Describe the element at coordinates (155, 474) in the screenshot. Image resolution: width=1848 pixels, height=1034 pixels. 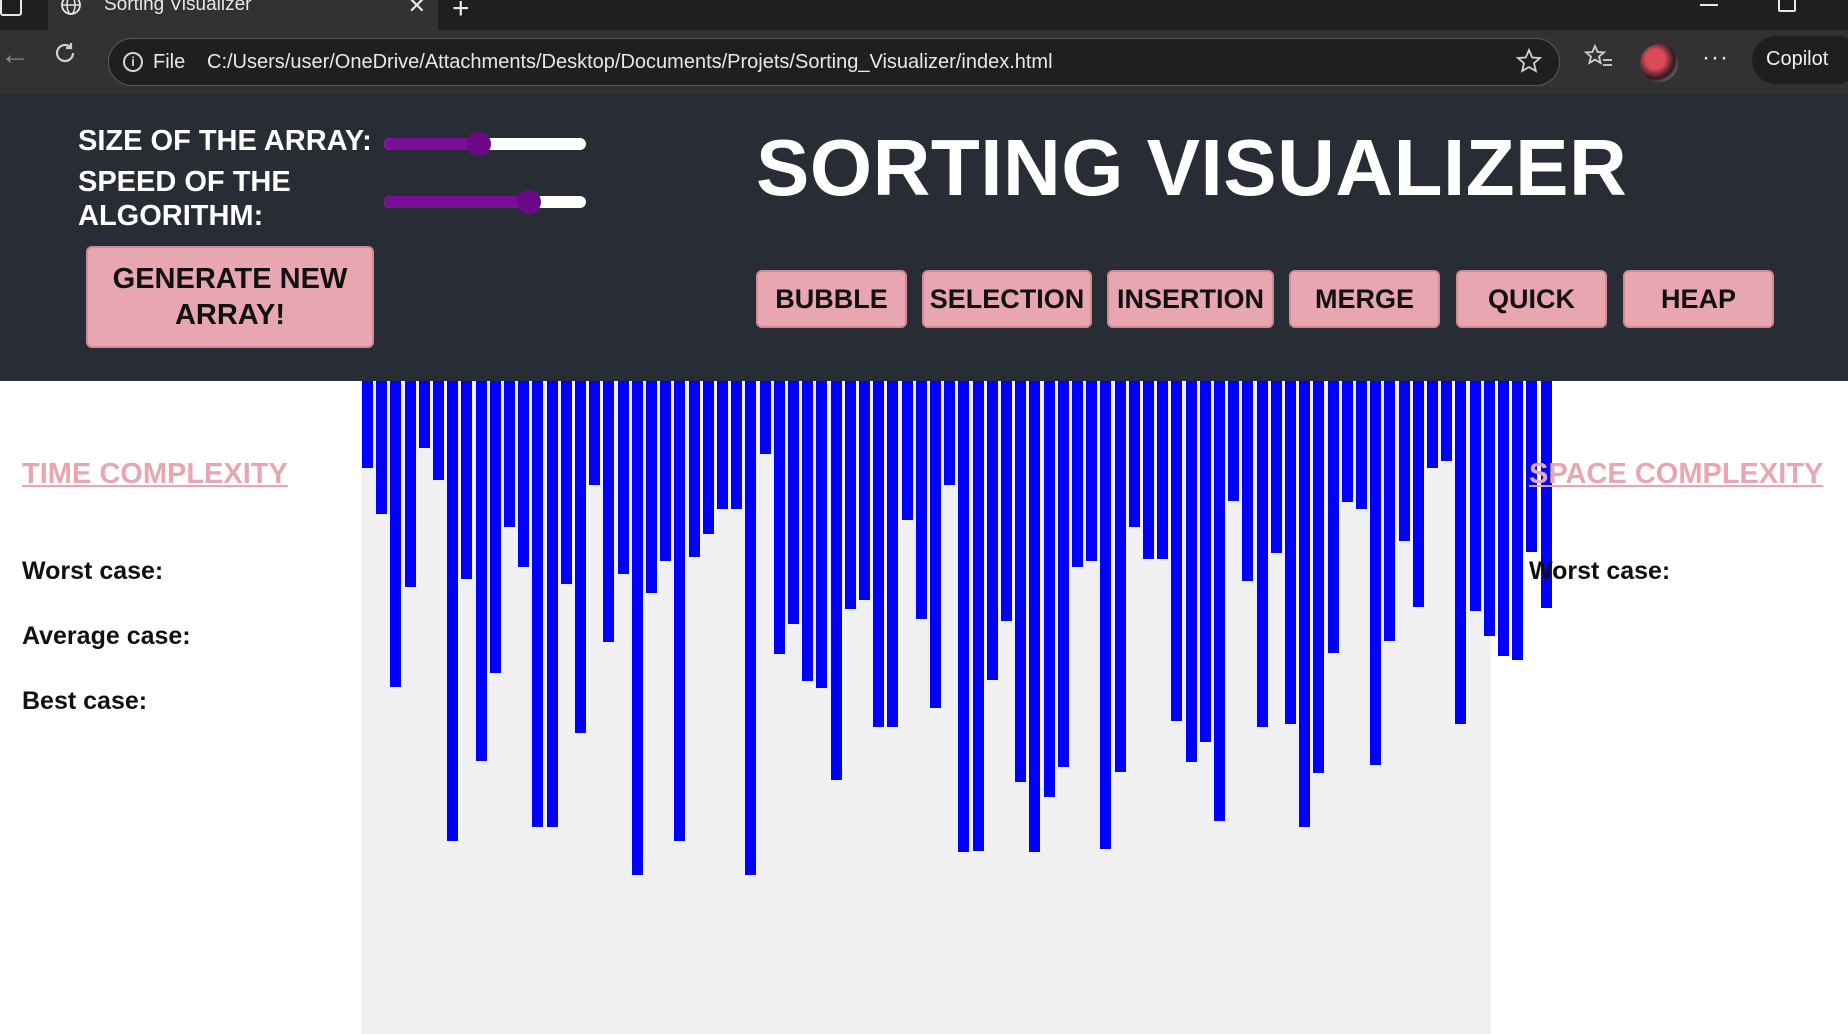
I see `time-complexity-heading: TIME COMPLEXITY` at that location.